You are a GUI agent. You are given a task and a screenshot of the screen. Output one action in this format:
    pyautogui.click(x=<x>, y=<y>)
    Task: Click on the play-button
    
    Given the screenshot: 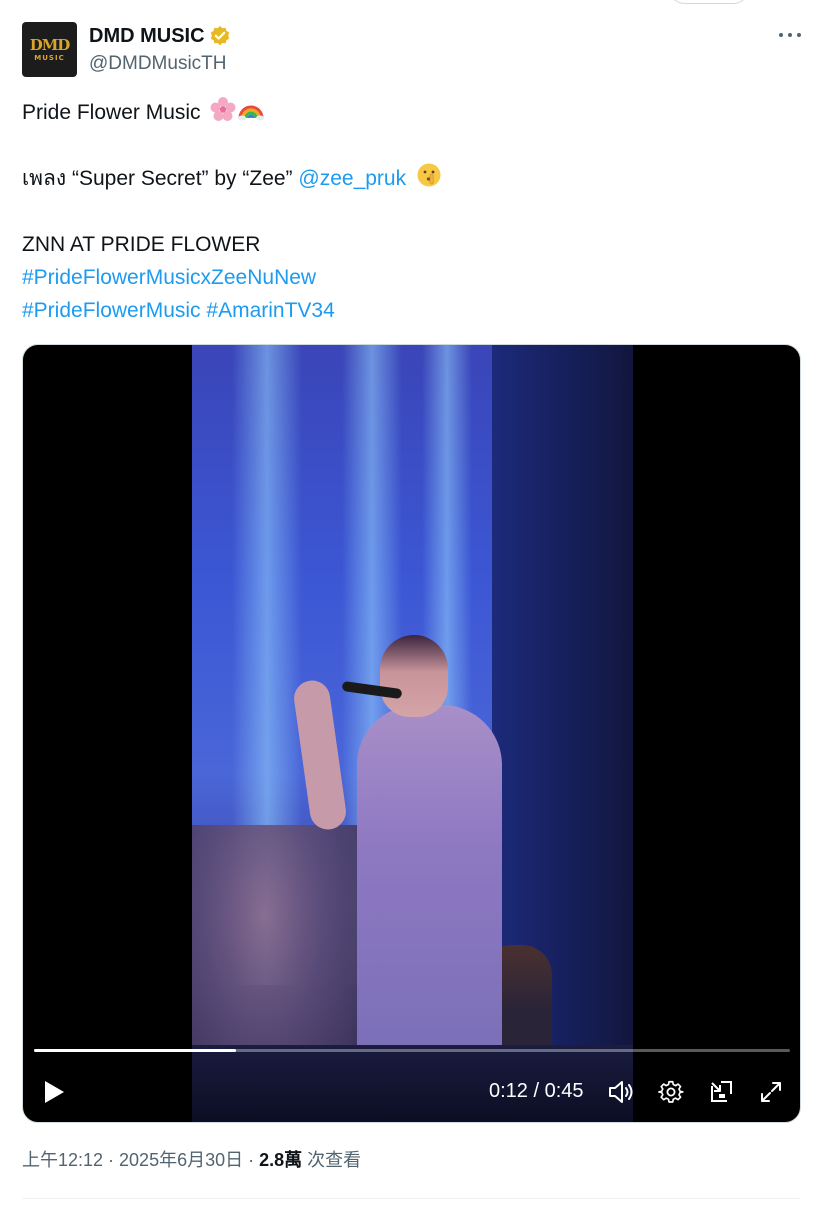 What is the action you would take?
    pyautogui.click(x=54, y=1092)
    